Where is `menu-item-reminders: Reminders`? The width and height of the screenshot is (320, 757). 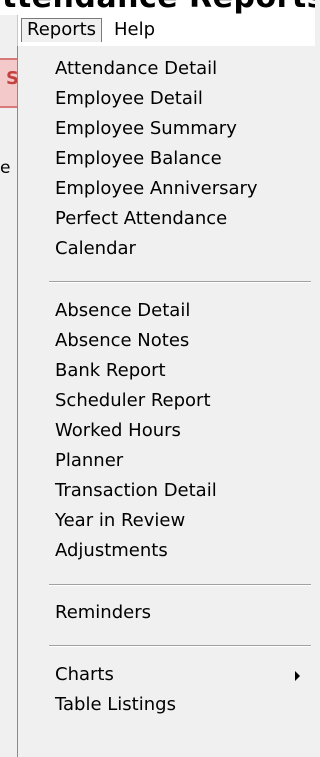
menu-item-reminders: Reminders is located at coordinates (166, 613).